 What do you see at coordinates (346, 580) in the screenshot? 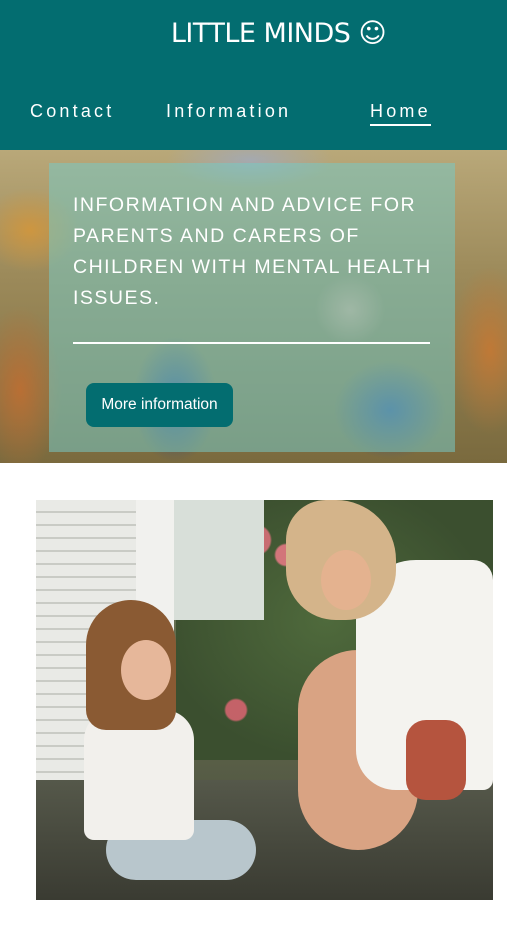
I see `photo-mother-face` at bounding box center [346, 580].